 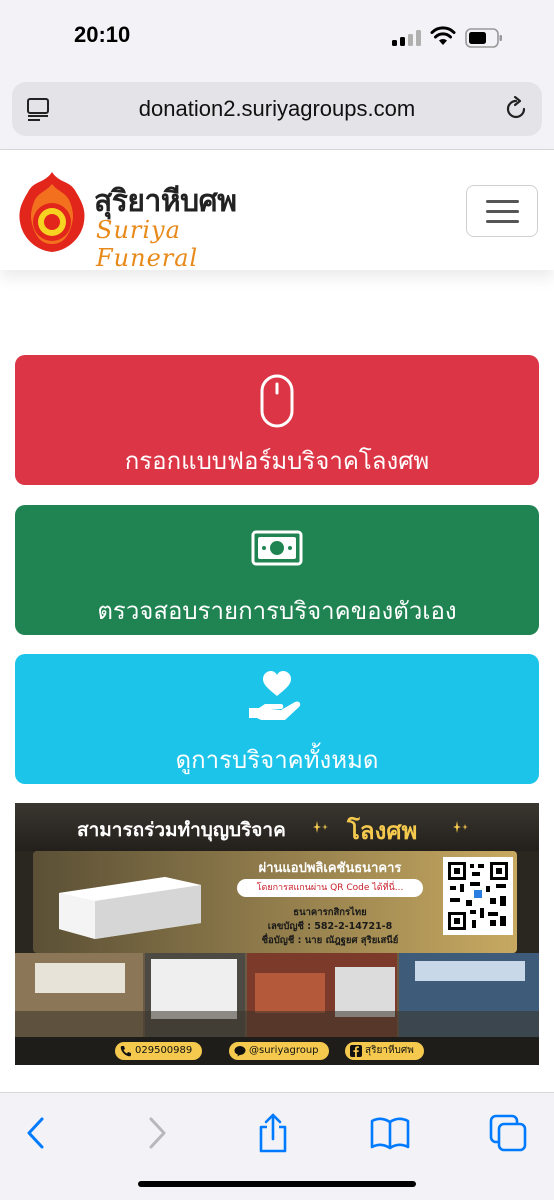 What do you see at coordinates (483, 38) in the screenshot?
I see `battery-icon` at bounding box center [483, 38].